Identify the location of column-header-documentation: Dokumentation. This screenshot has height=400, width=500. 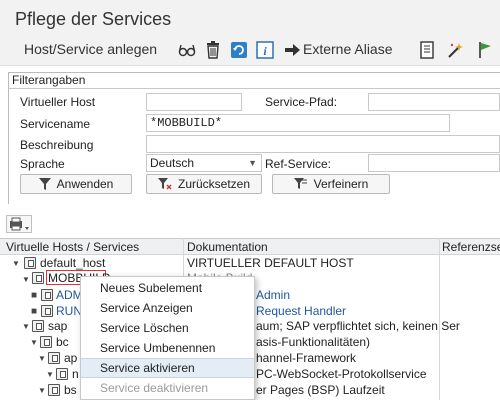
(227, 247).